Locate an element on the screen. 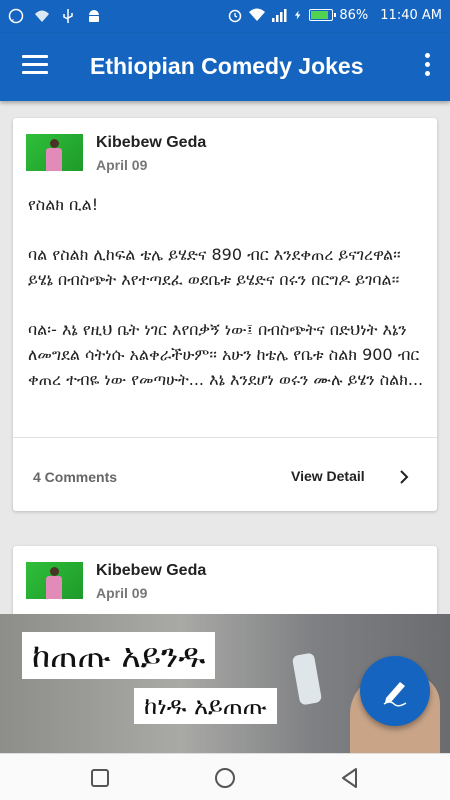 This screenshot has height=800, width=450. view-detail-button: View Detail is located at coordinates (328, 476).